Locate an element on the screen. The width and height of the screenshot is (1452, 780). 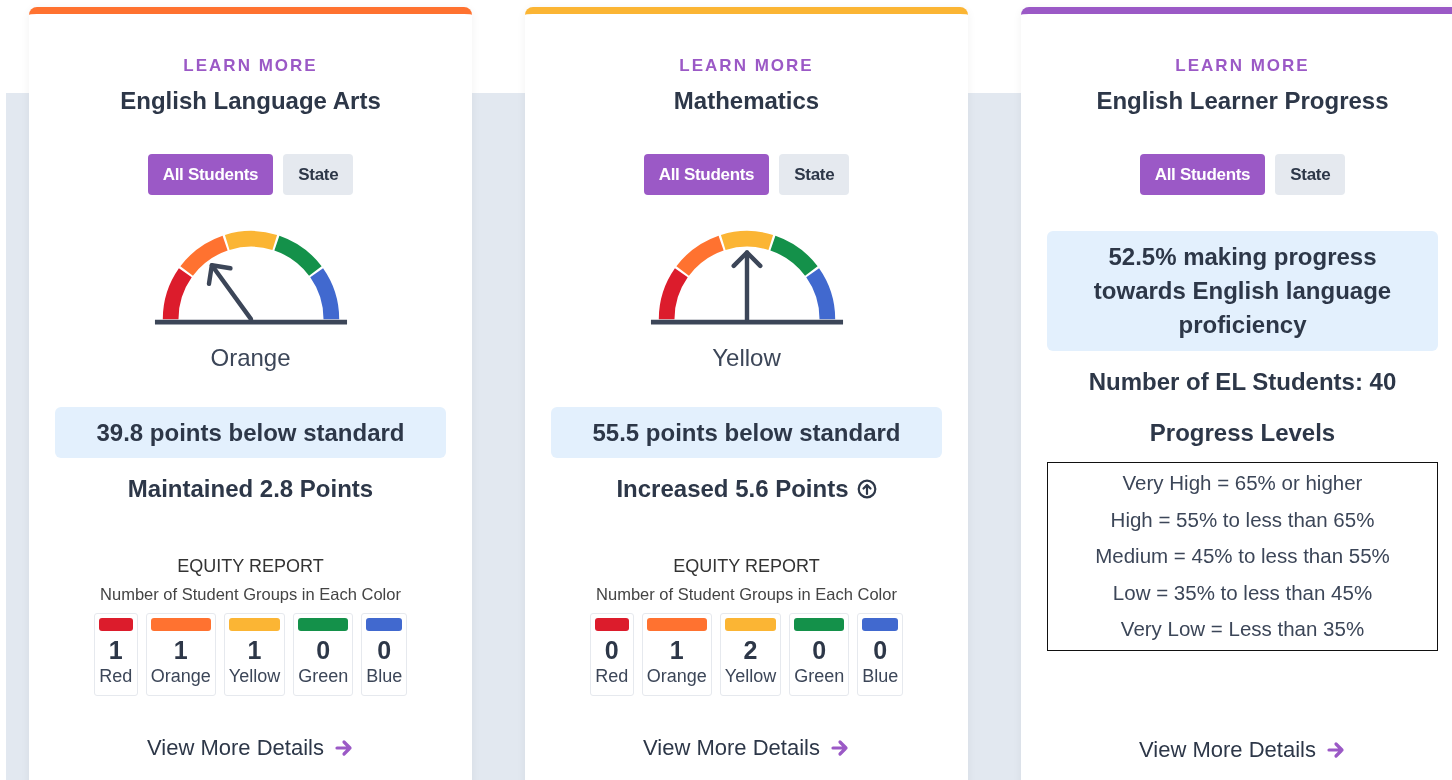
levels-title: Progress Levels is located at coordinates (1242, 433).